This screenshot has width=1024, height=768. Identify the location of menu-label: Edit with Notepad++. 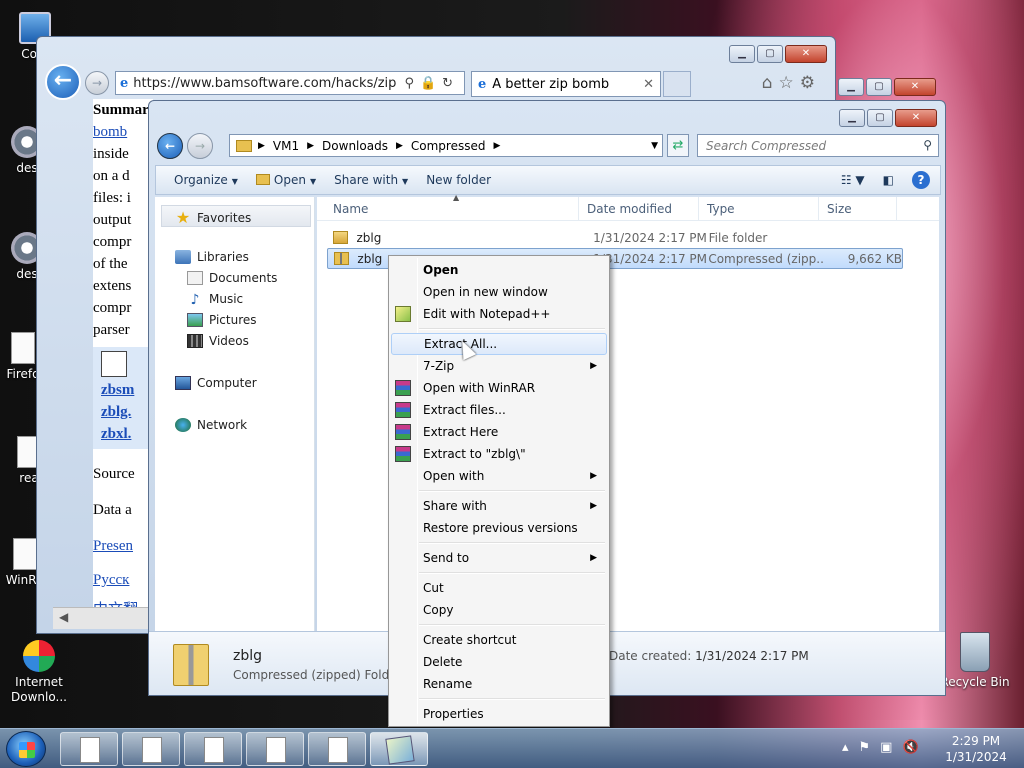
(487, 314).